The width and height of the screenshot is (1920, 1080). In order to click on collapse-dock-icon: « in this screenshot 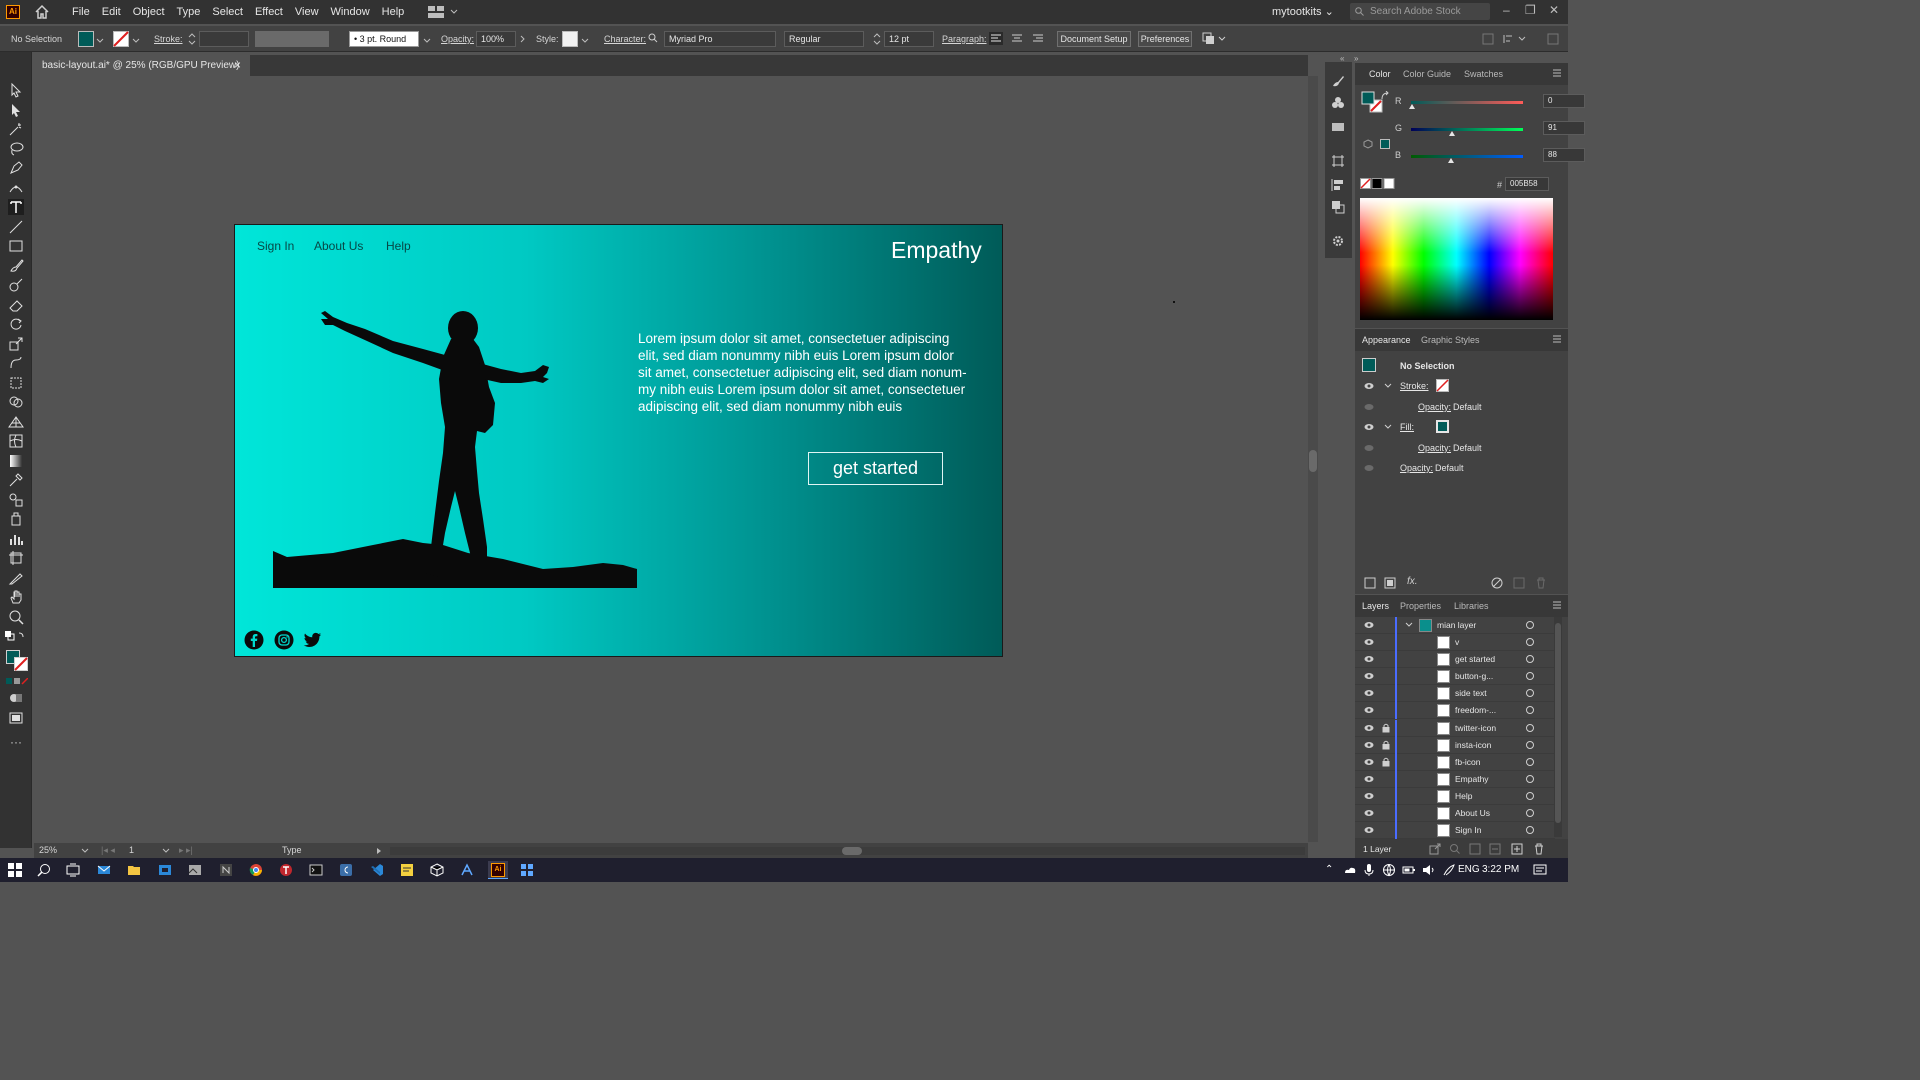, I will do `click(1342, 58)`.